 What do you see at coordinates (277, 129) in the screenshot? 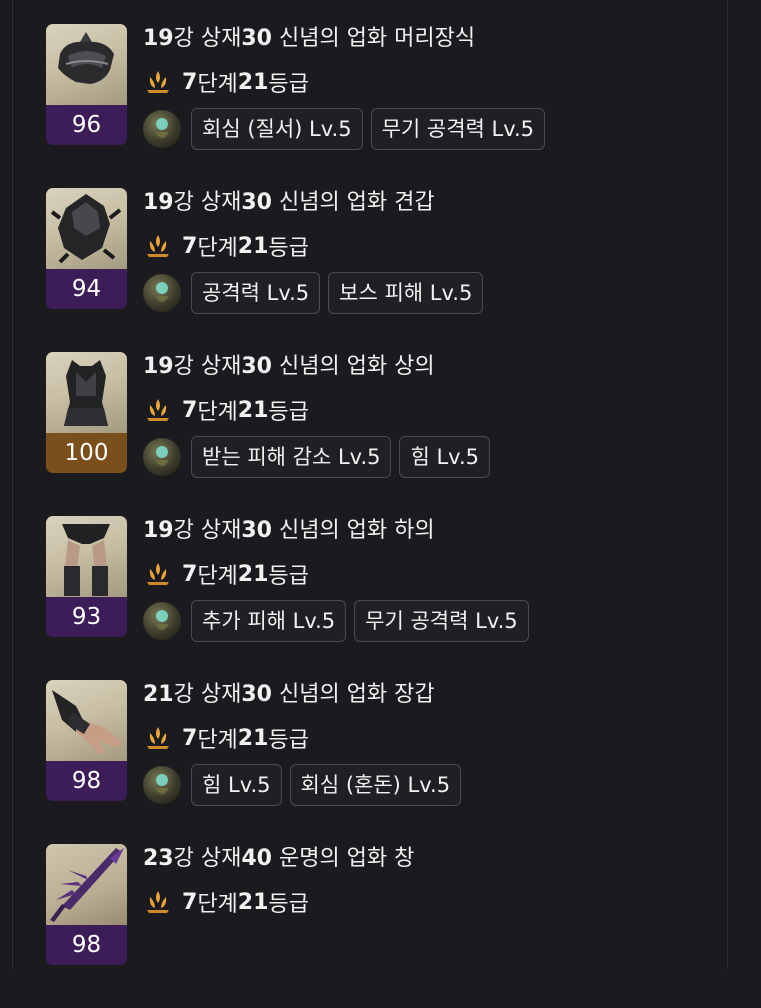
I see `engraving-chip: 회심 (질서) Lv.5` at bounding box center [277, 129].